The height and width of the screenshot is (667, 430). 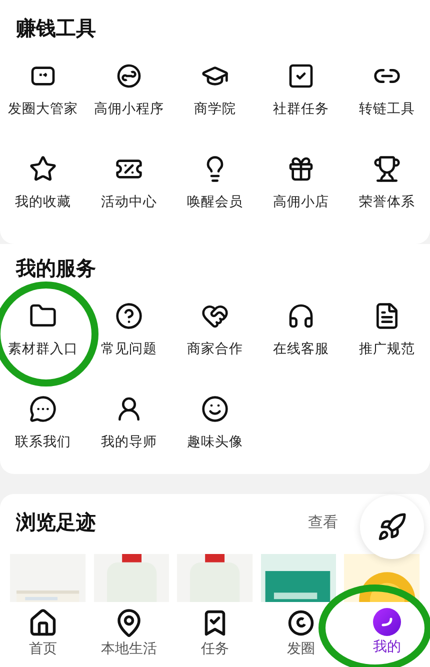 I want to click on menu-item: 荣誉体系, so click(x=387, y=187).